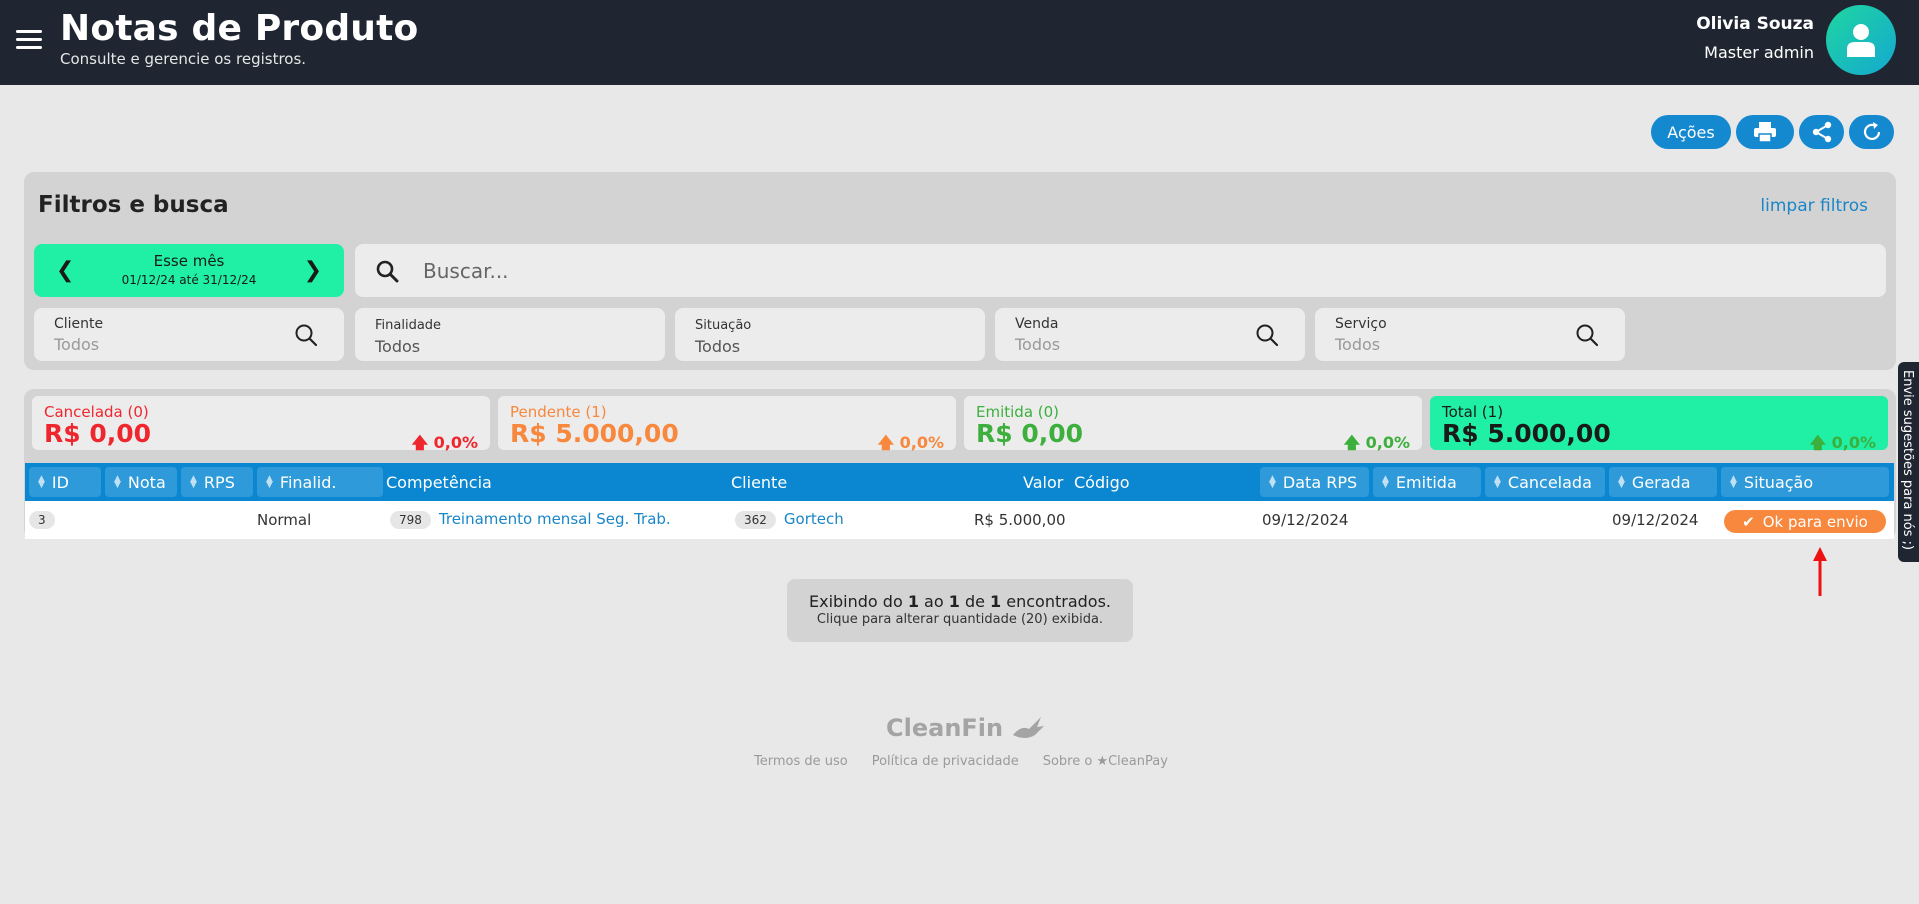 Image resolution: width=1919 pixels, height=904 pixels. Describe the element at coordinates (1361, 324) in the screenshot. I see `filter-label: Serviço` at that location.